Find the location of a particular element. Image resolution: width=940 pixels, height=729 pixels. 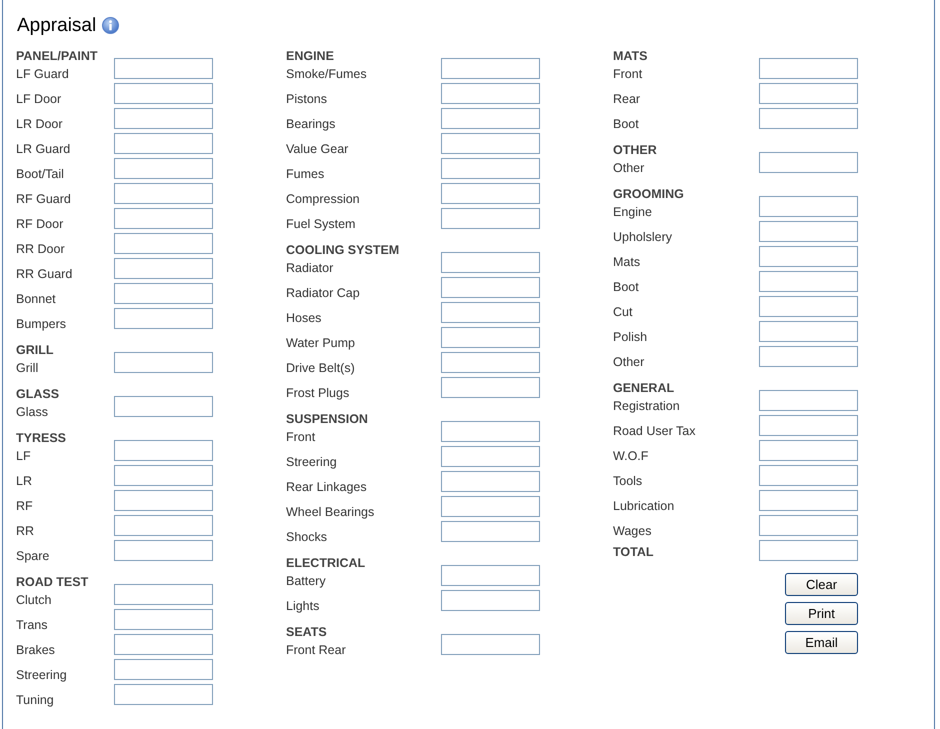

field-label: Tuning is located at coordinates (35, 699).